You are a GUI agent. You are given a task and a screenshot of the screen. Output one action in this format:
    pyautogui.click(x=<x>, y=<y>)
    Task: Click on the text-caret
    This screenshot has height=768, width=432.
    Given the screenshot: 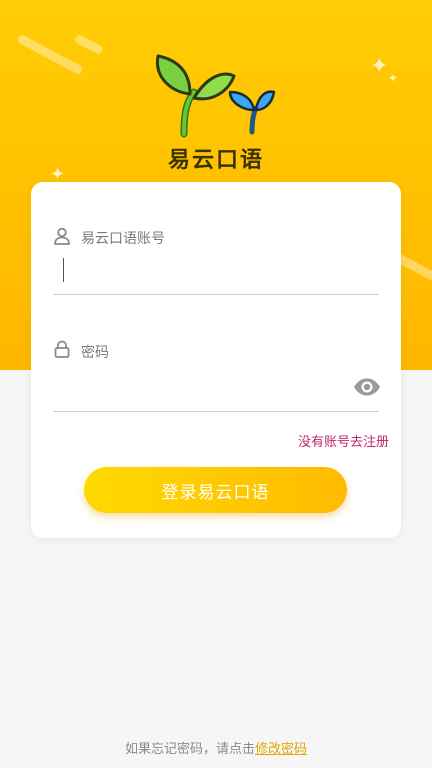 What is the action you would take?
    pyautogui.click(x=63, y=270)
    